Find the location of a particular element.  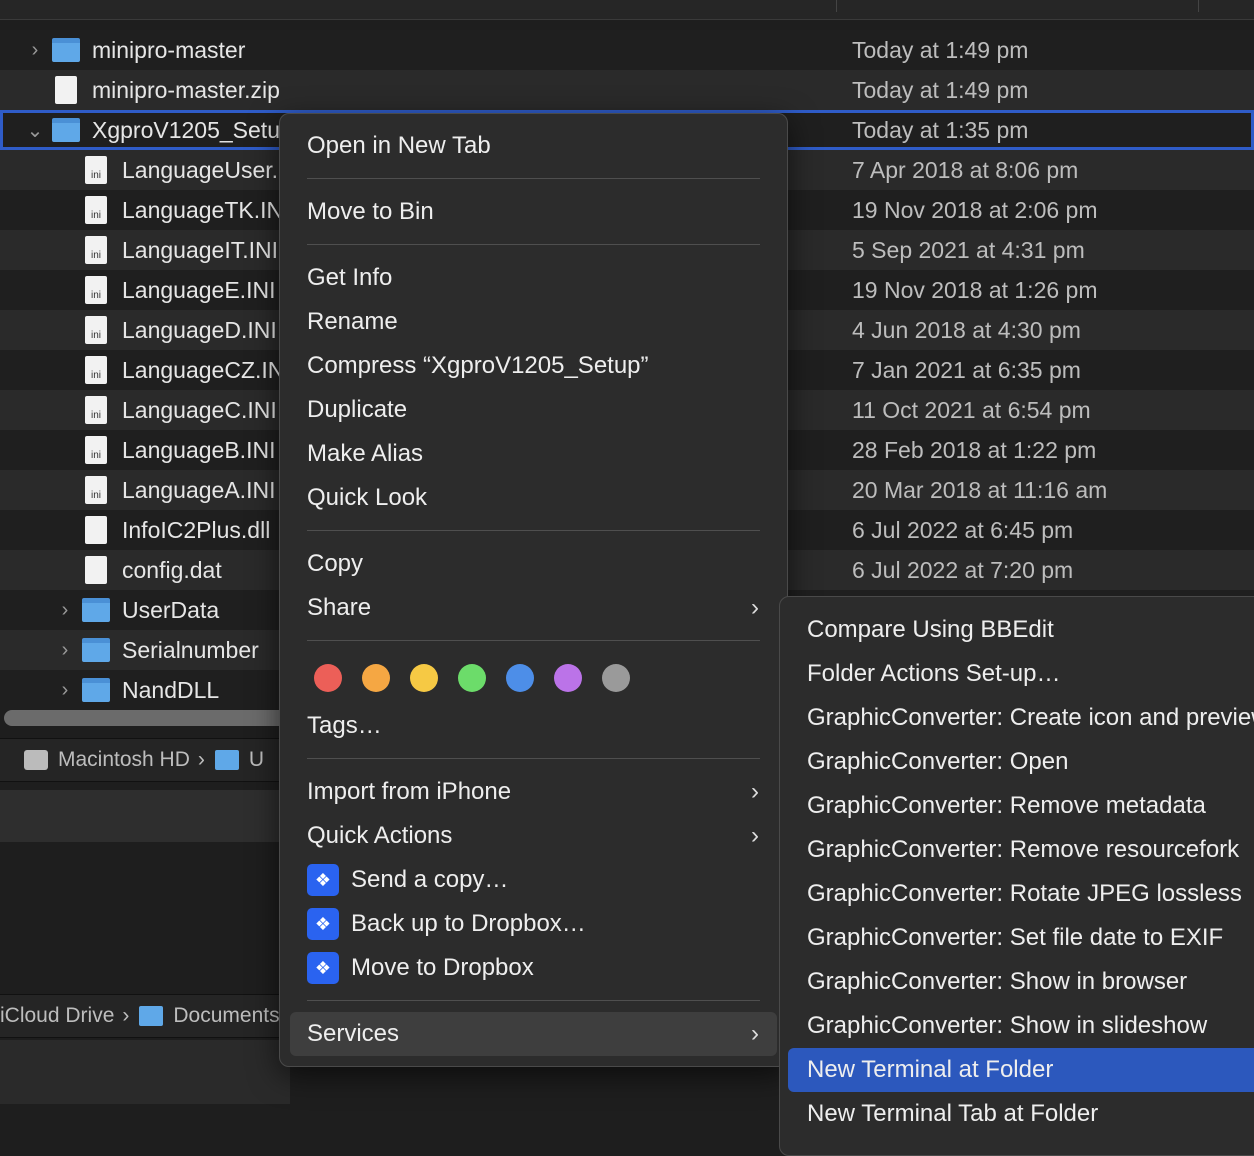

service-item: GraphicConverter: Remove metadata is located at coordinates (1017, 806).